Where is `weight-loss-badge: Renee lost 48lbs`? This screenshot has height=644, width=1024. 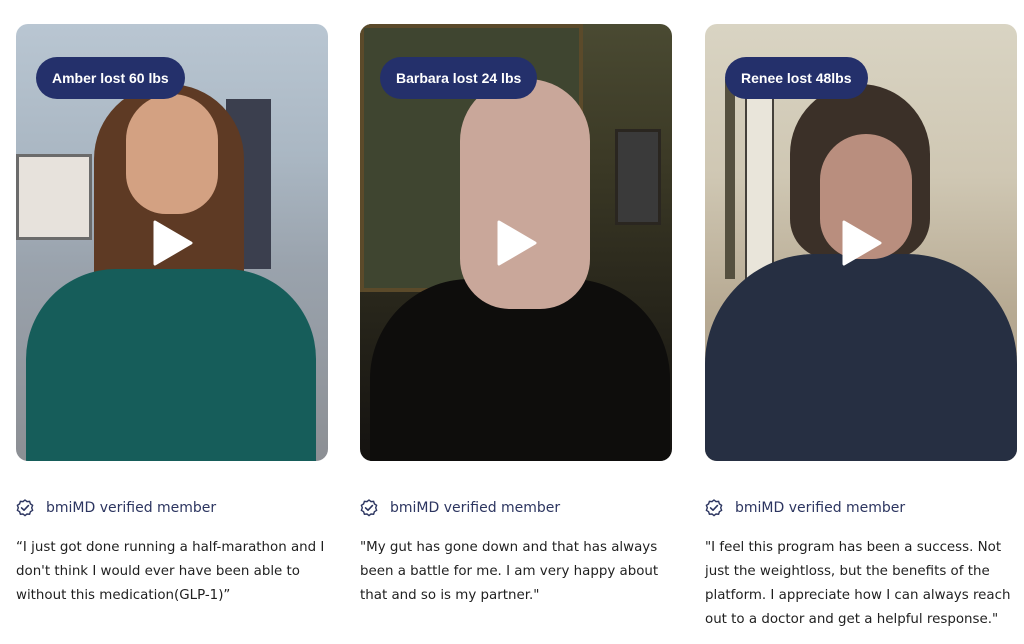 weight-loss-badge: Renee lost 48lbs is located at coordinates (796, 78).